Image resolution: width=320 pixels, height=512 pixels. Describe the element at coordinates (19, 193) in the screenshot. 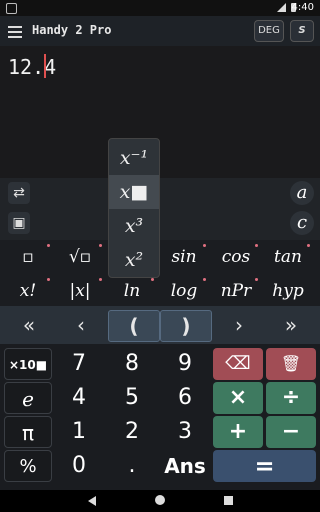

I see `refresh-icon: ⇄` at that location.